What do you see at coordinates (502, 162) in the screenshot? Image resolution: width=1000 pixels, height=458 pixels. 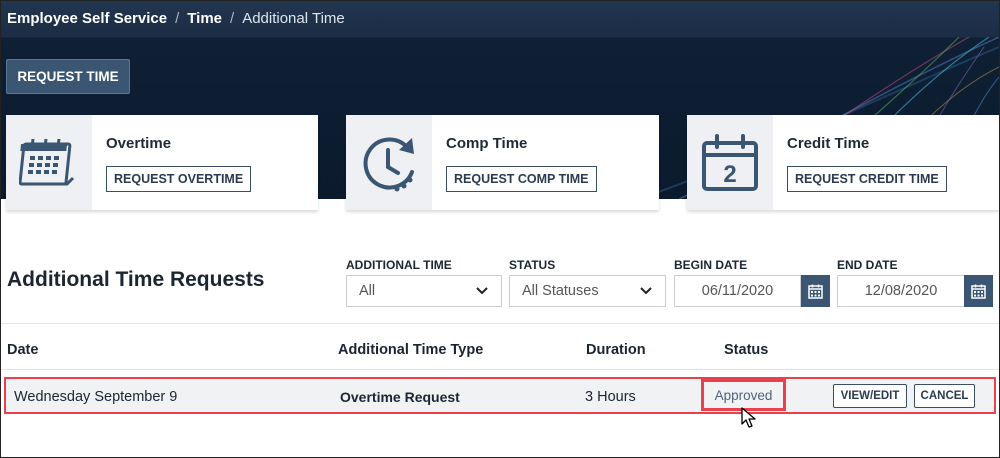 I see `comp-time-card: Comp Time REQUEST COMP TIME` at bounding box center [502, 162].